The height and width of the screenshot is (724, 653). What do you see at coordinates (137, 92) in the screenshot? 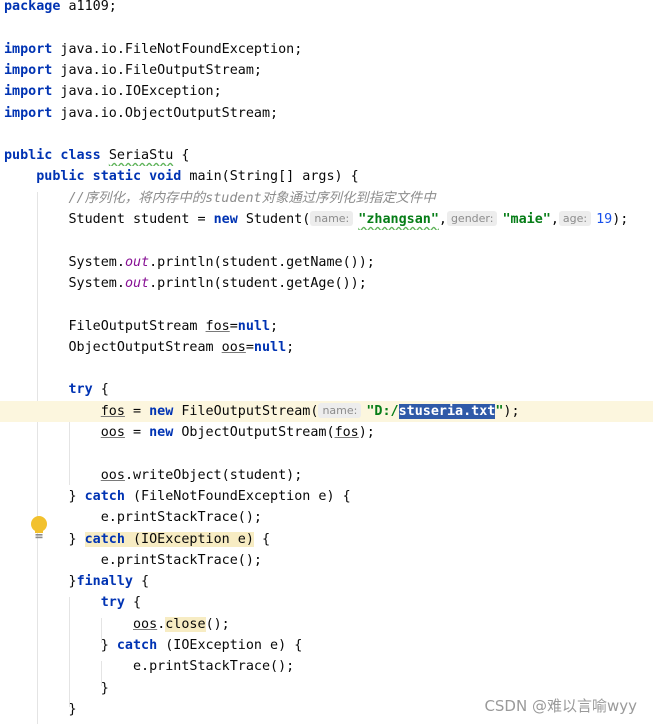
I see `code-token: java.io.IOException;` at bounding box center [137, 92].